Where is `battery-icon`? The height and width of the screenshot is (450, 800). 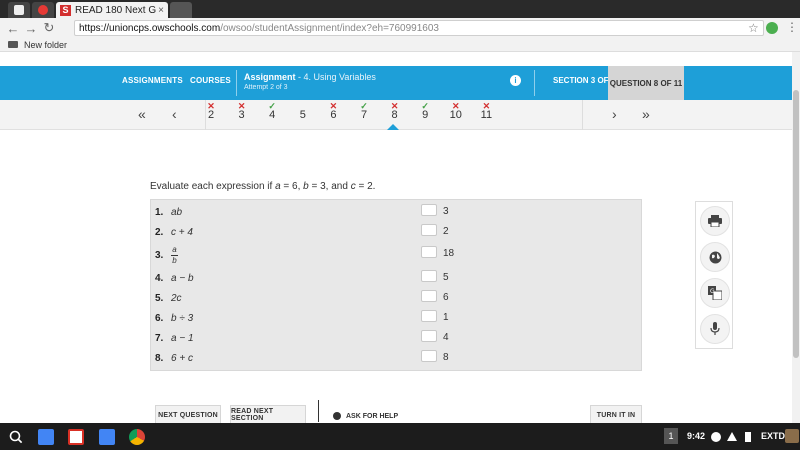
battery-icon is located at coordinates (748, 437).